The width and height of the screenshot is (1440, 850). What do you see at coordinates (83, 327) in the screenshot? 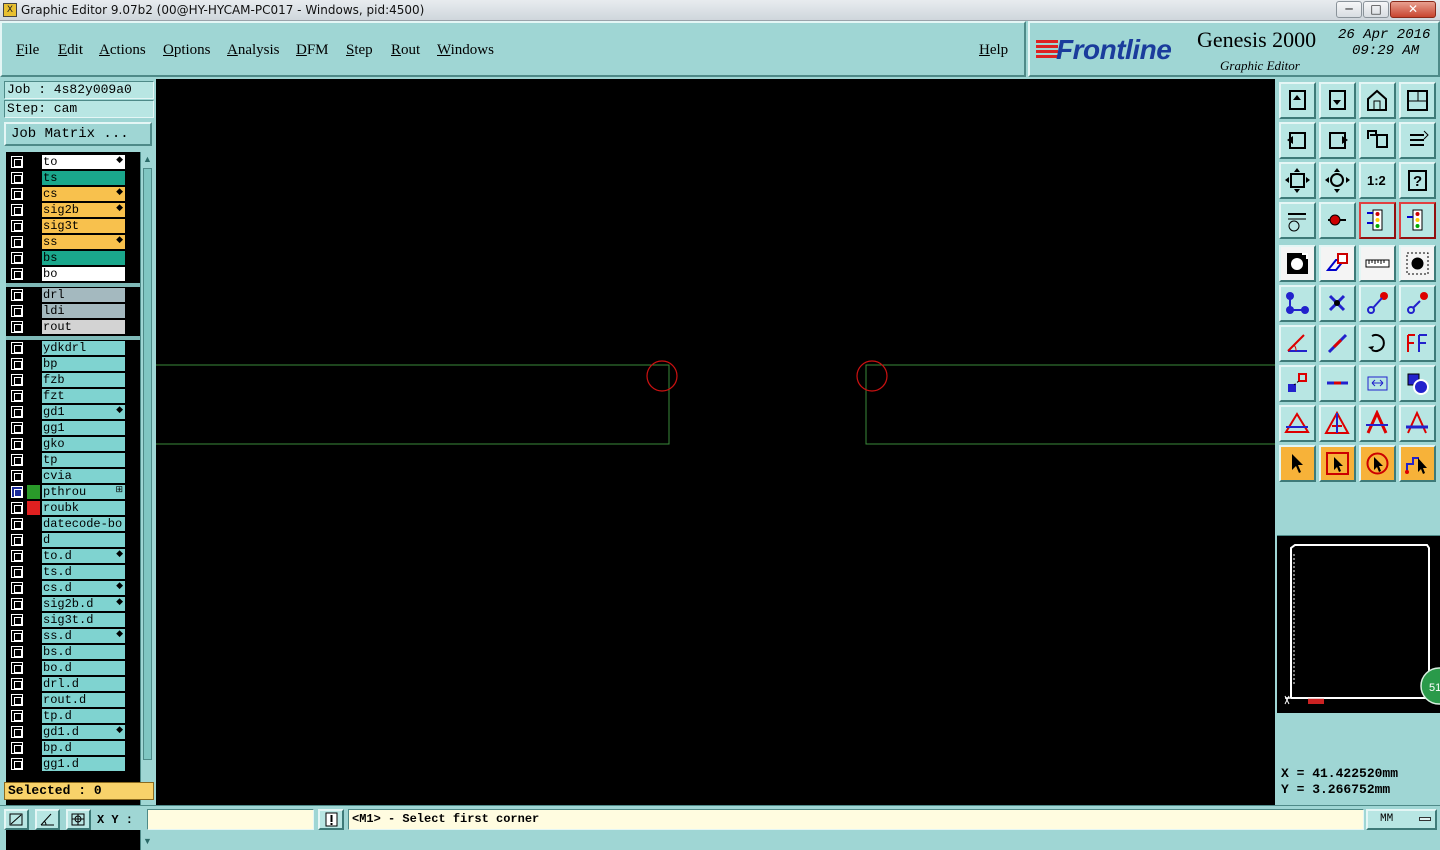
I see `layer-name: rout` at bounding box center [83, 327].